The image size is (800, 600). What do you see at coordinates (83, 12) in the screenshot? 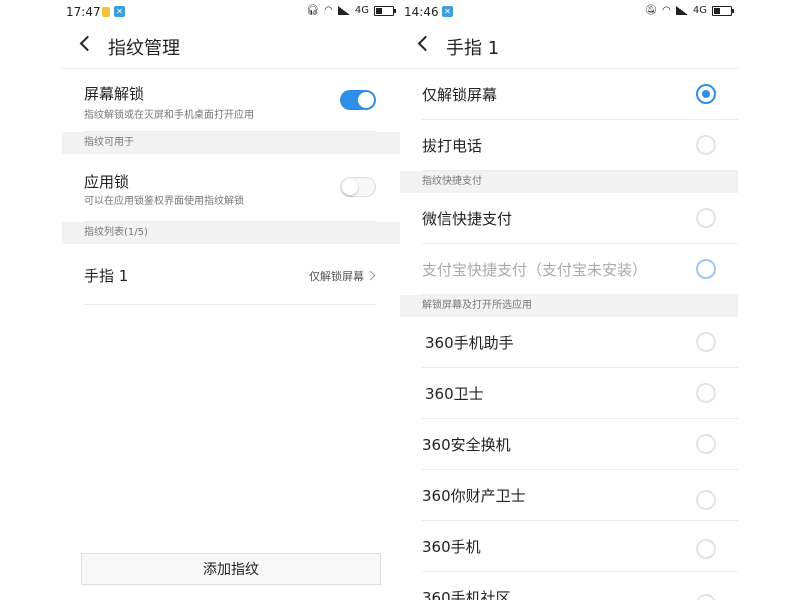
I see `status-time: 17:47` at bounding box center [83, 12].